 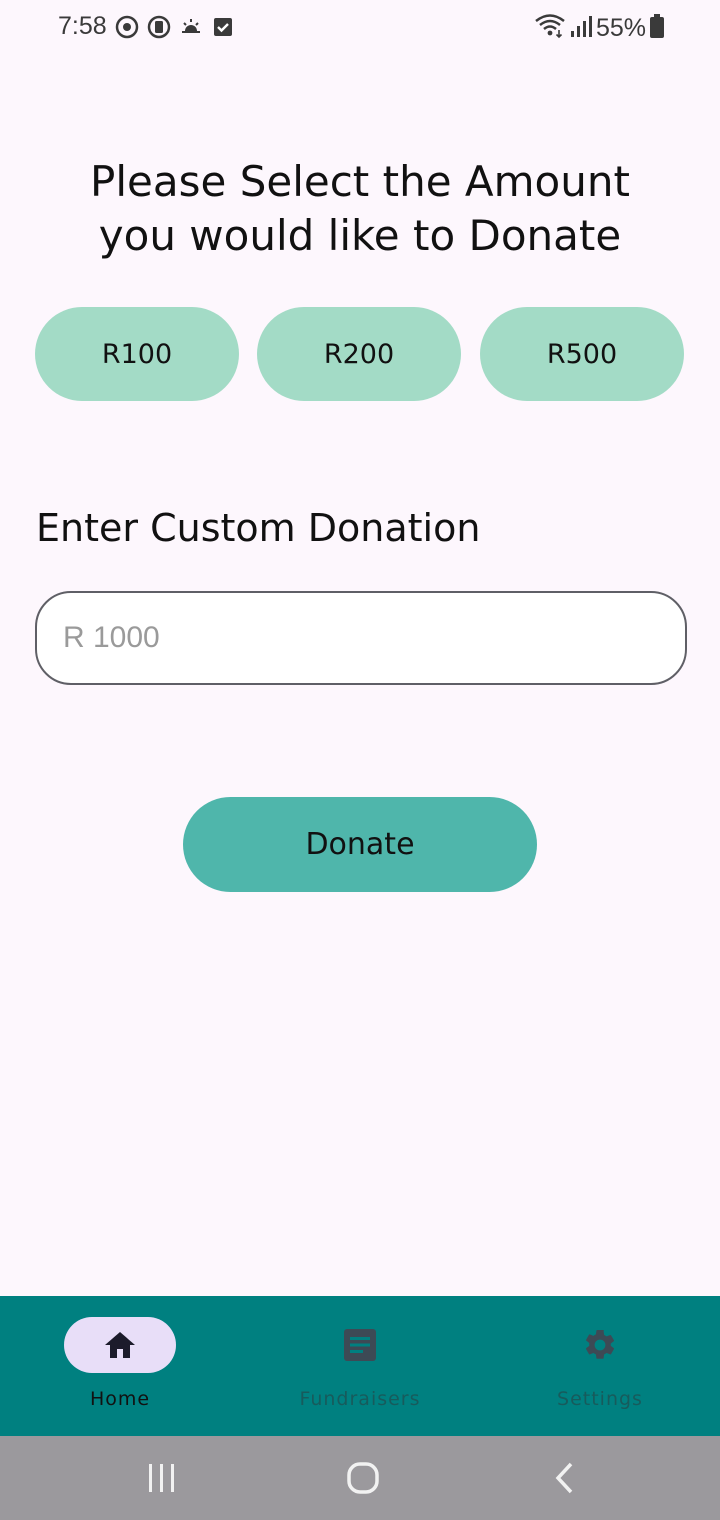 I want to click on back-icon, so click(x=565, y=1478).